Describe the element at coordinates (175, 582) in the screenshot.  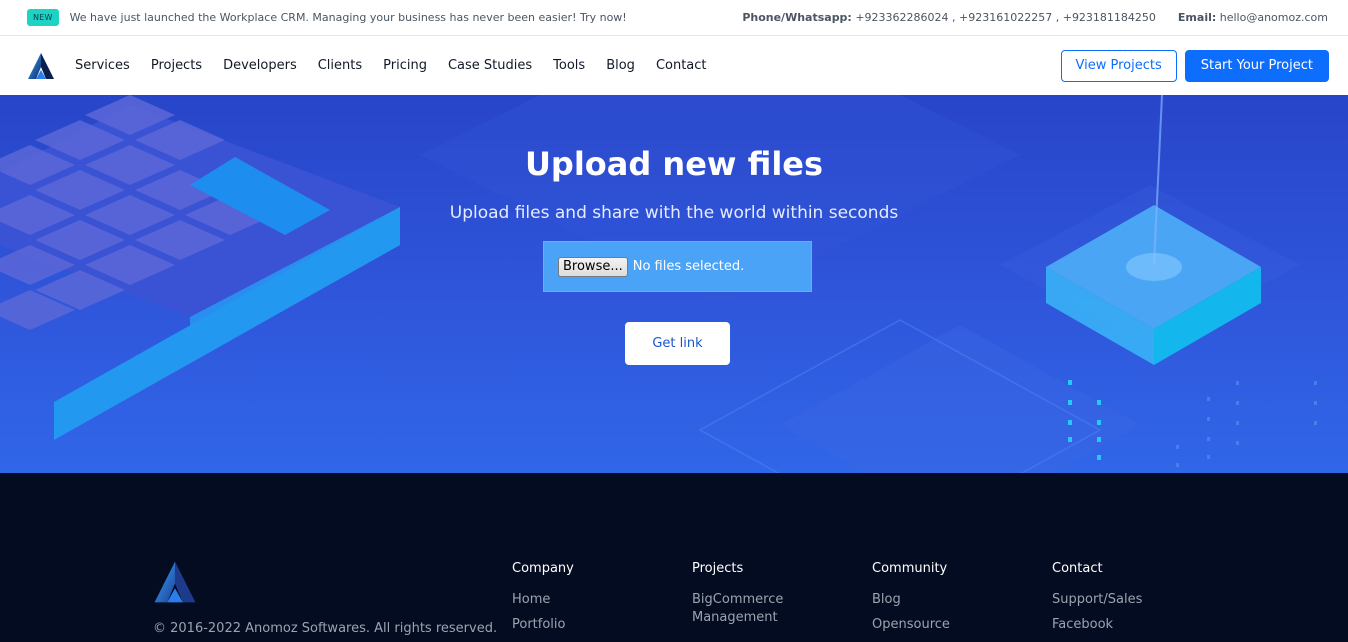
I see `footer-logo` at that location.